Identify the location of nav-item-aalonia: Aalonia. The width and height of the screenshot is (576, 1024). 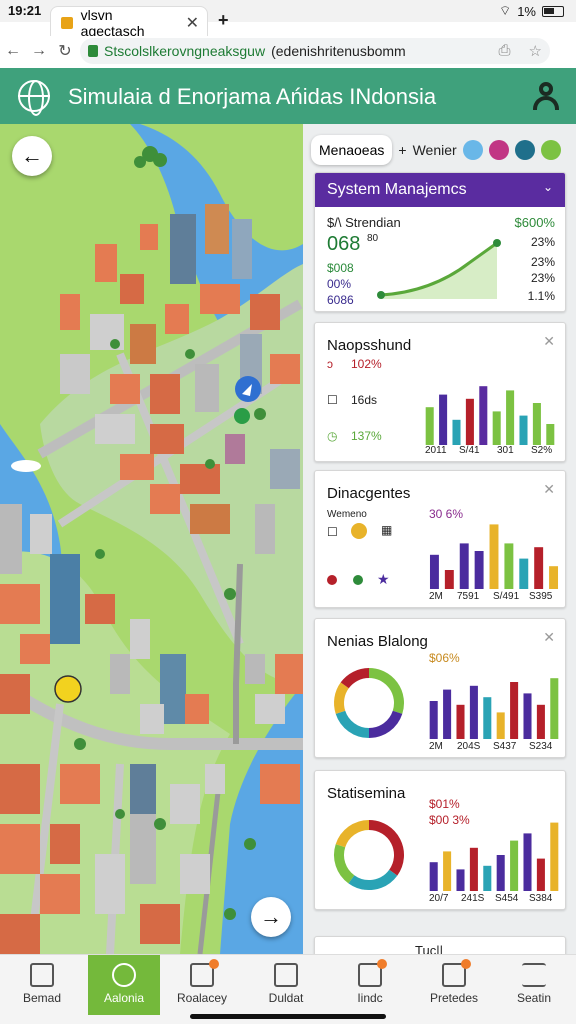
(124, 985).